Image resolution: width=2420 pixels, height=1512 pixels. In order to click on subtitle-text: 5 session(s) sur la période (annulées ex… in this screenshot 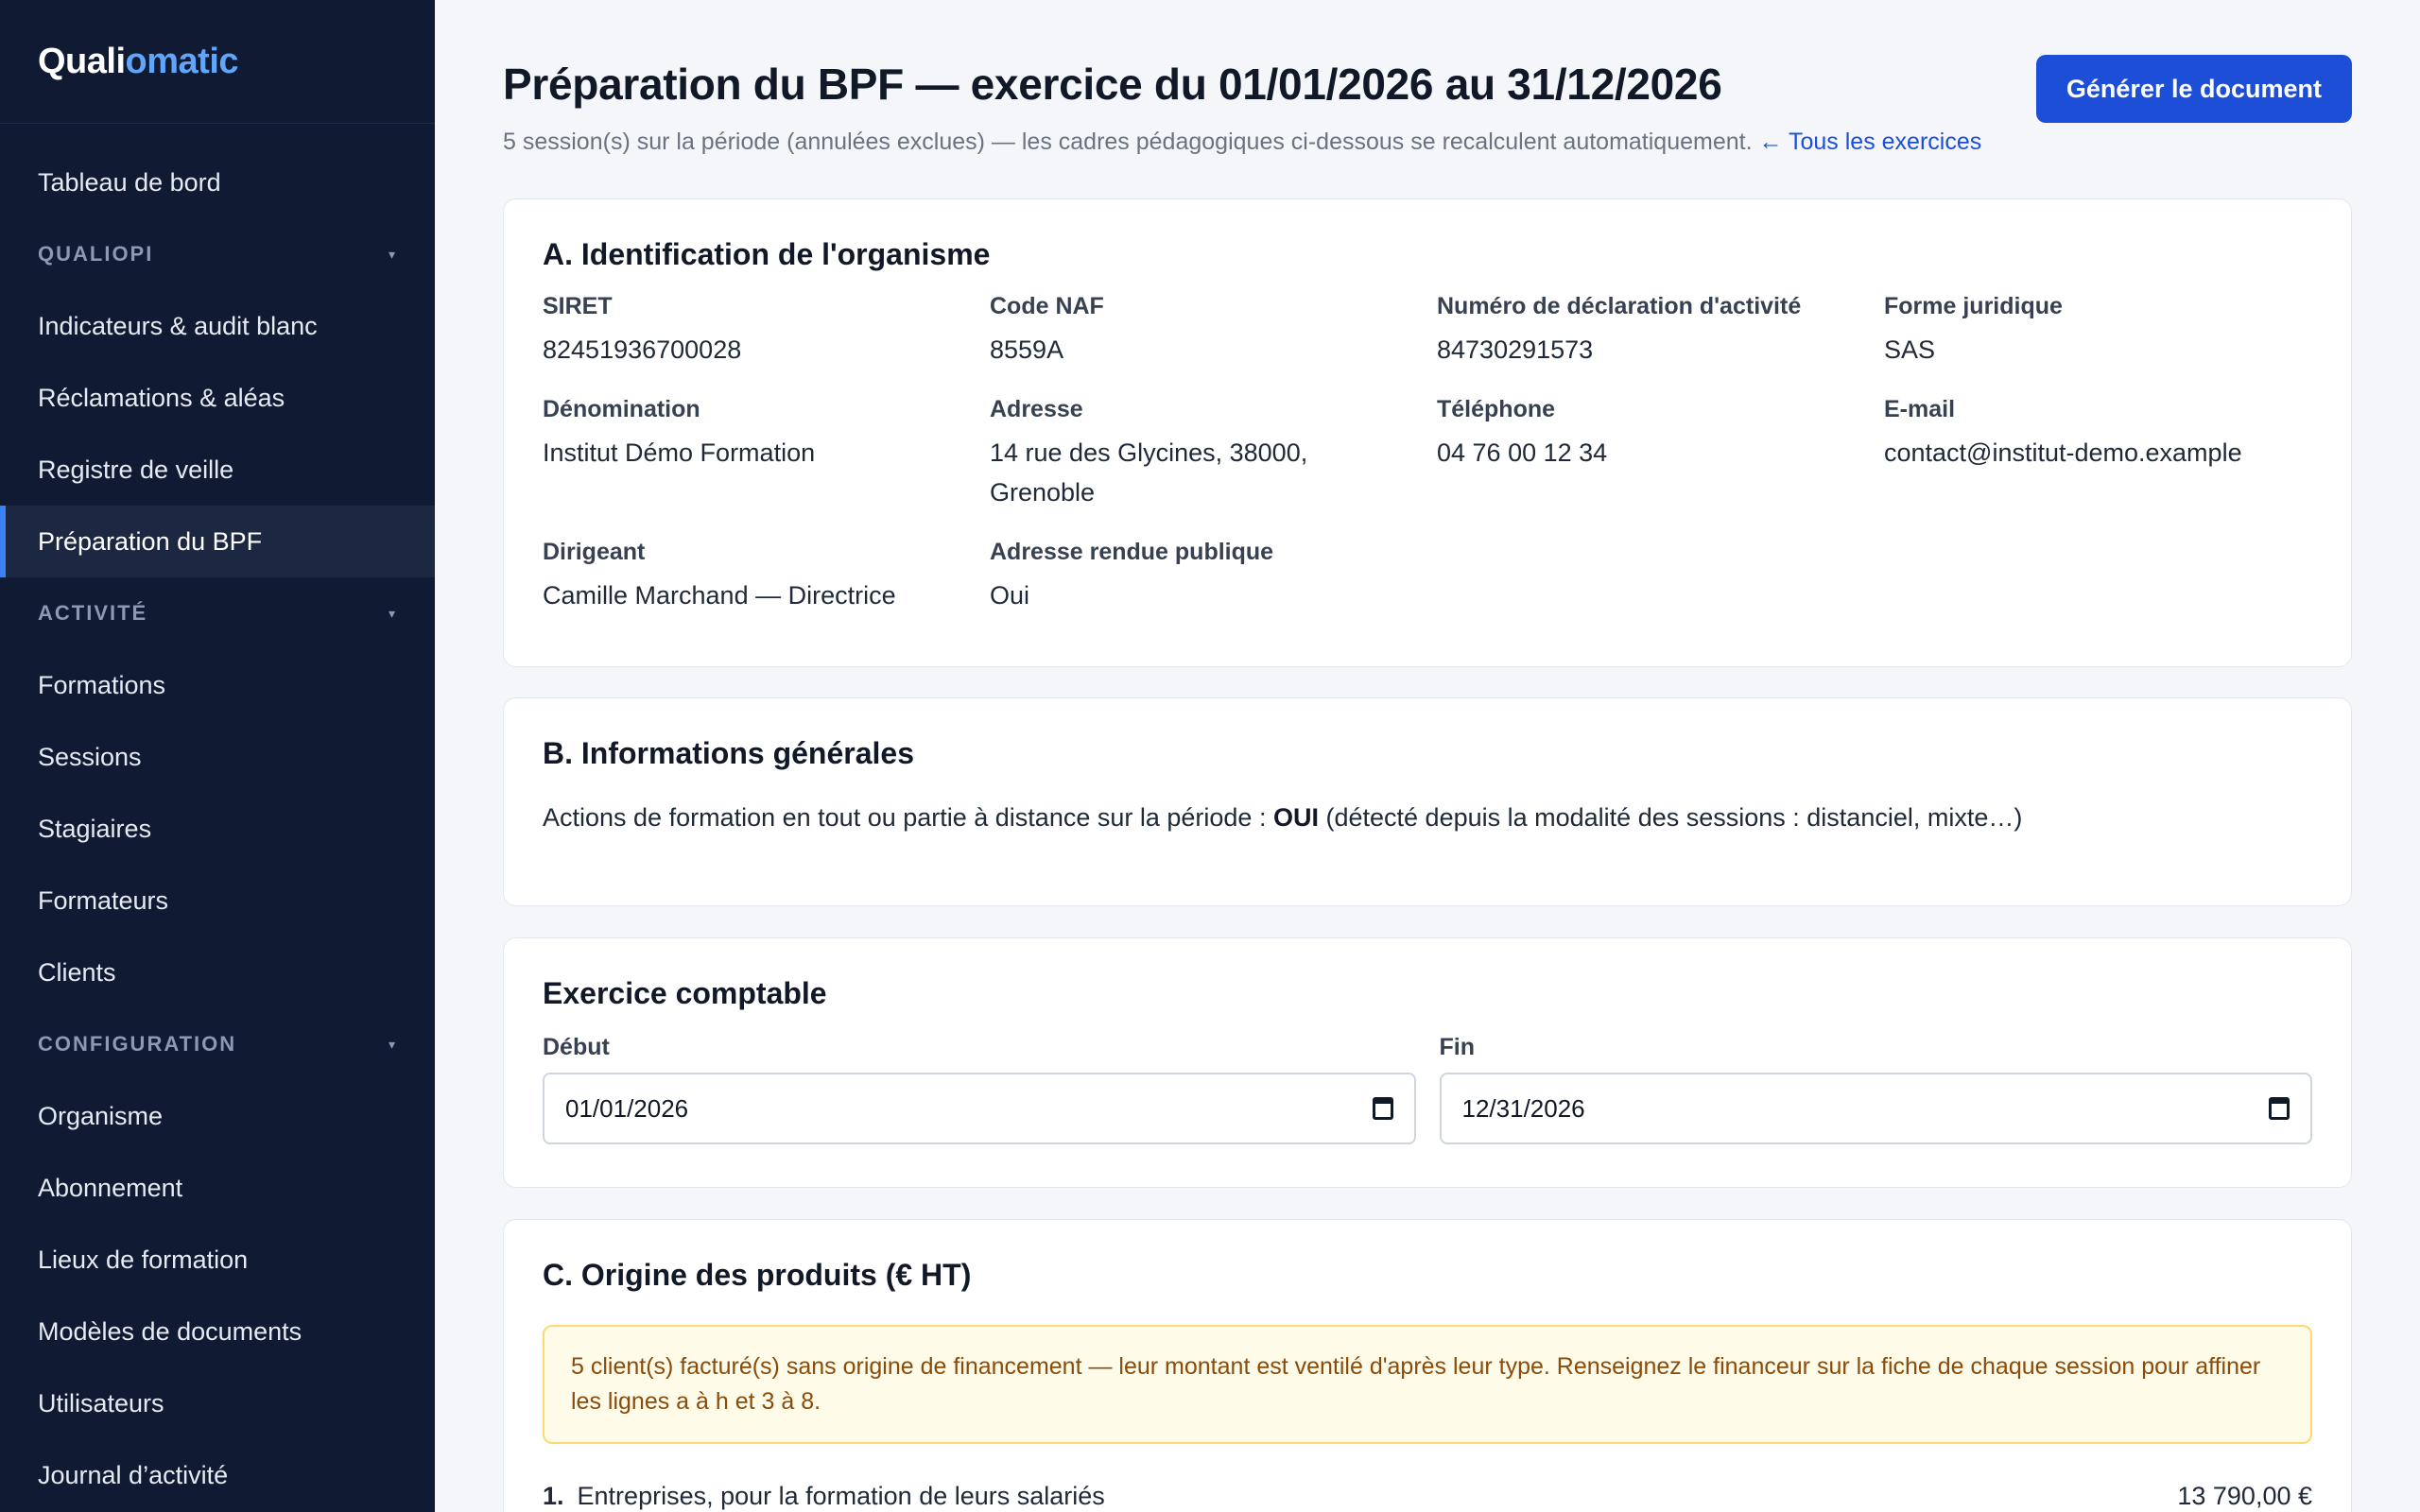, I will do `click(1128, 142)`.